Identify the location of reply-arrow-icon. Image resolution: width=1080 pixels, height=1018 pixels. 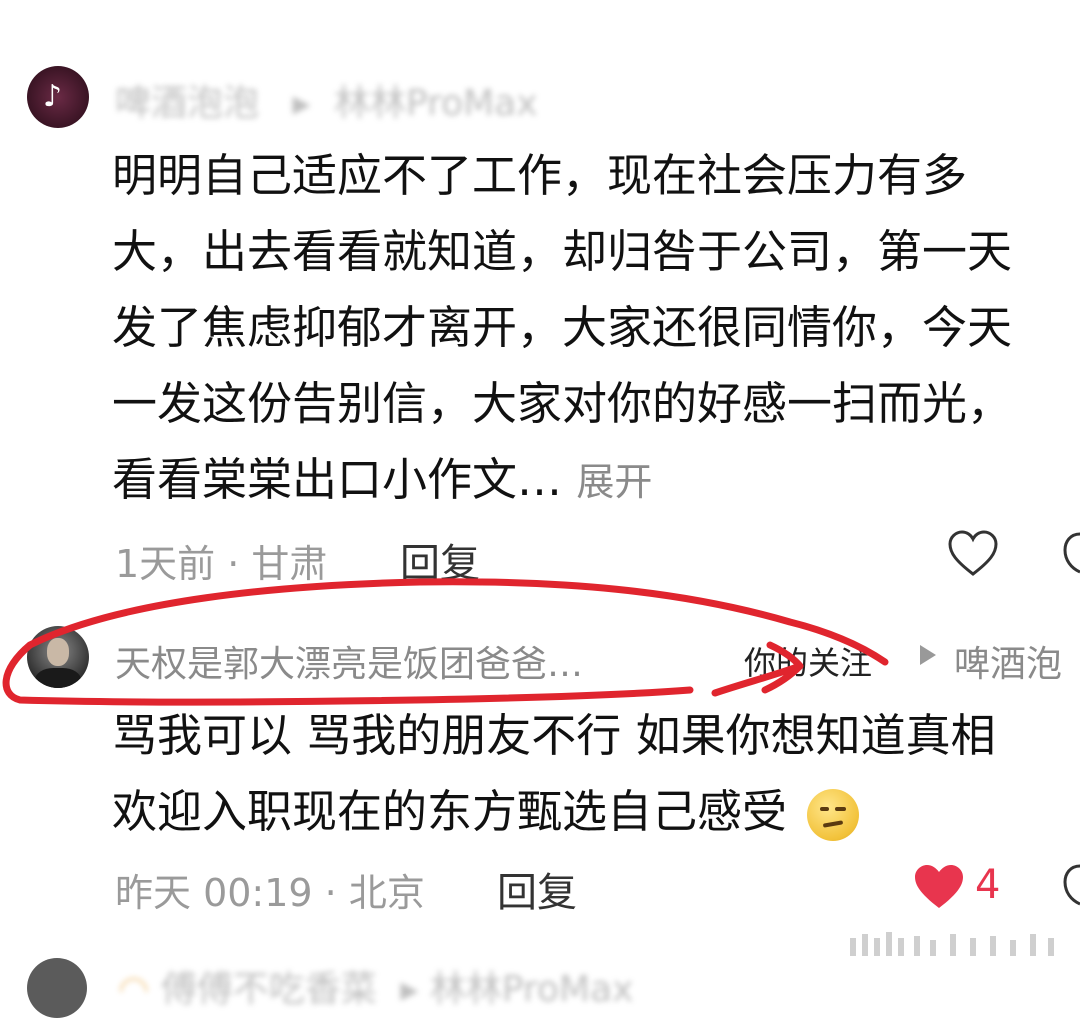
(928, 655).